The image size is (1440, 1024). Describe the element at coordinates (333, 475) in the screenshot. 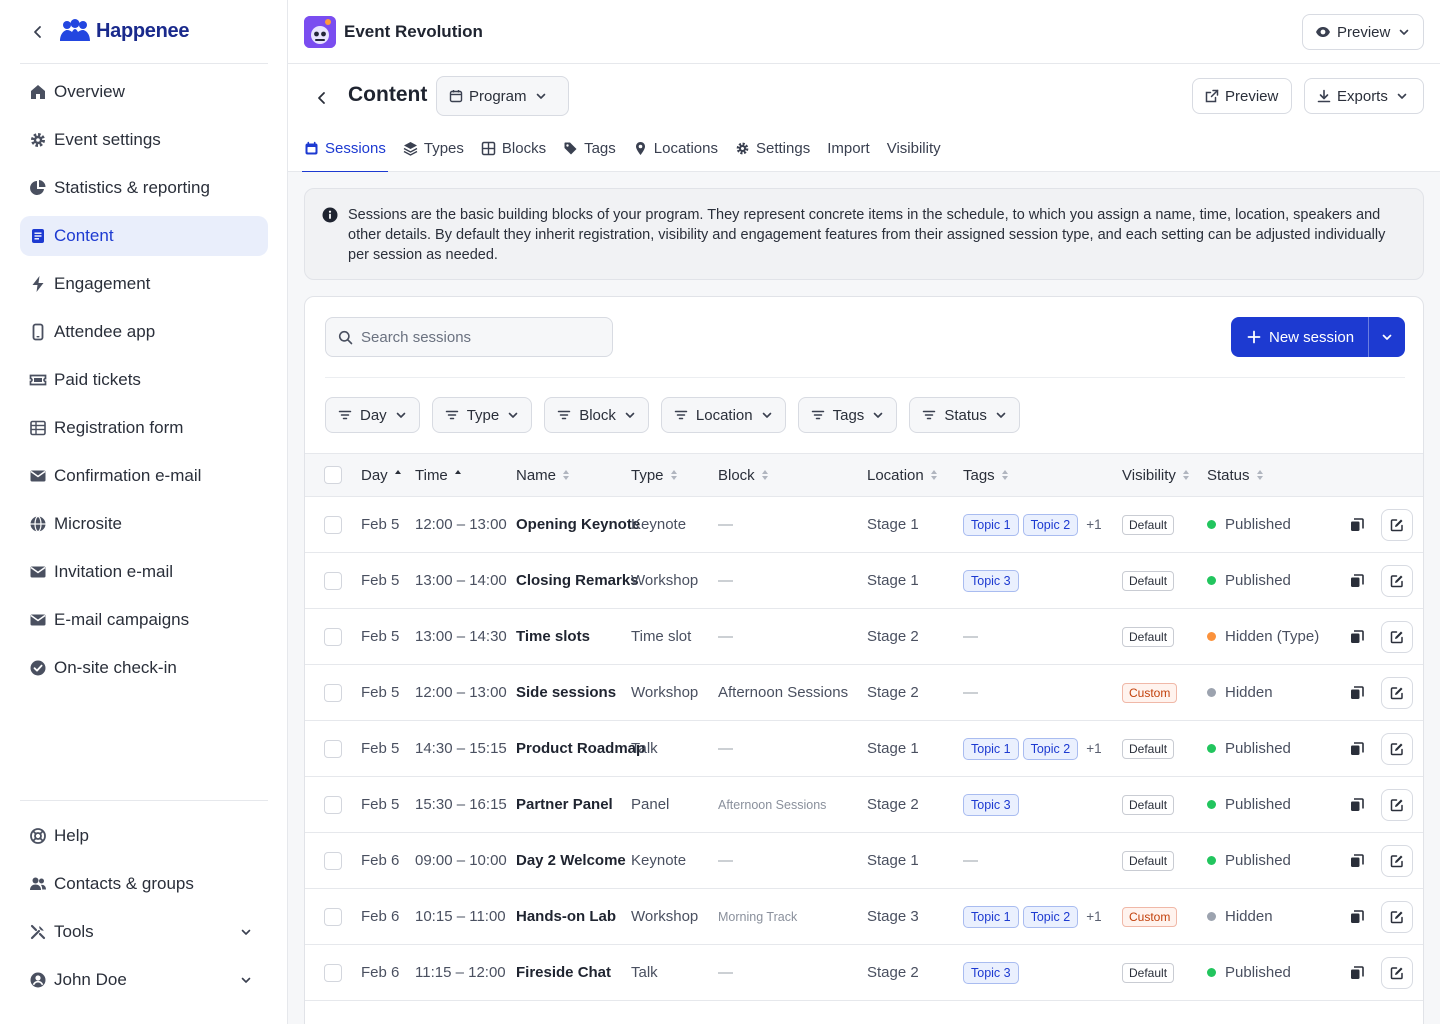

I see `select-all-checkbox` at that location.